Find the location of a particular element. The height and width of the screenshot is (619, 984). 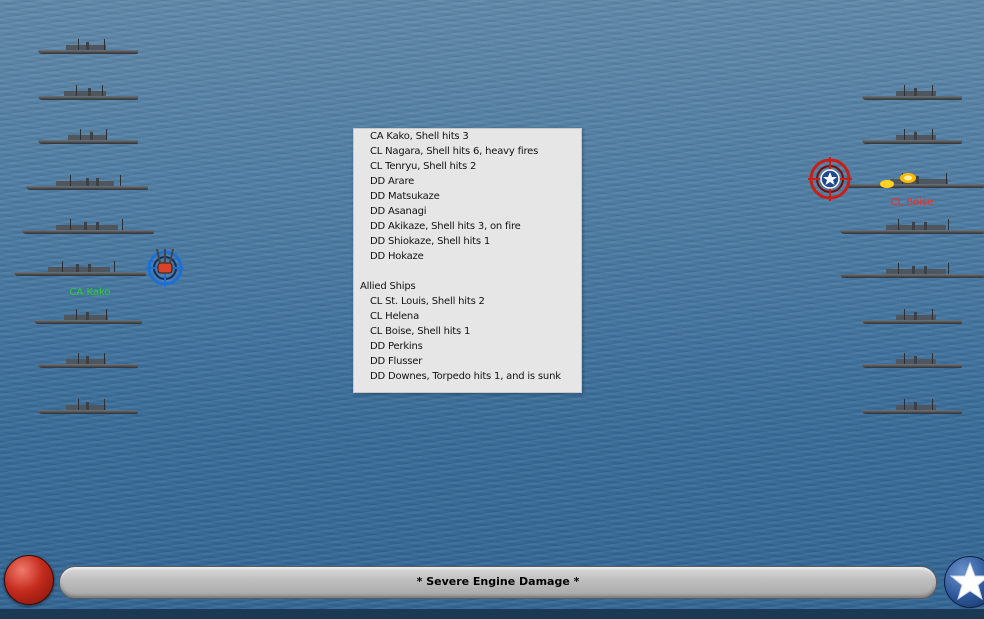

log-entry: CL St. Louis, Shell hits 2 is located at coordinates (427, 301).